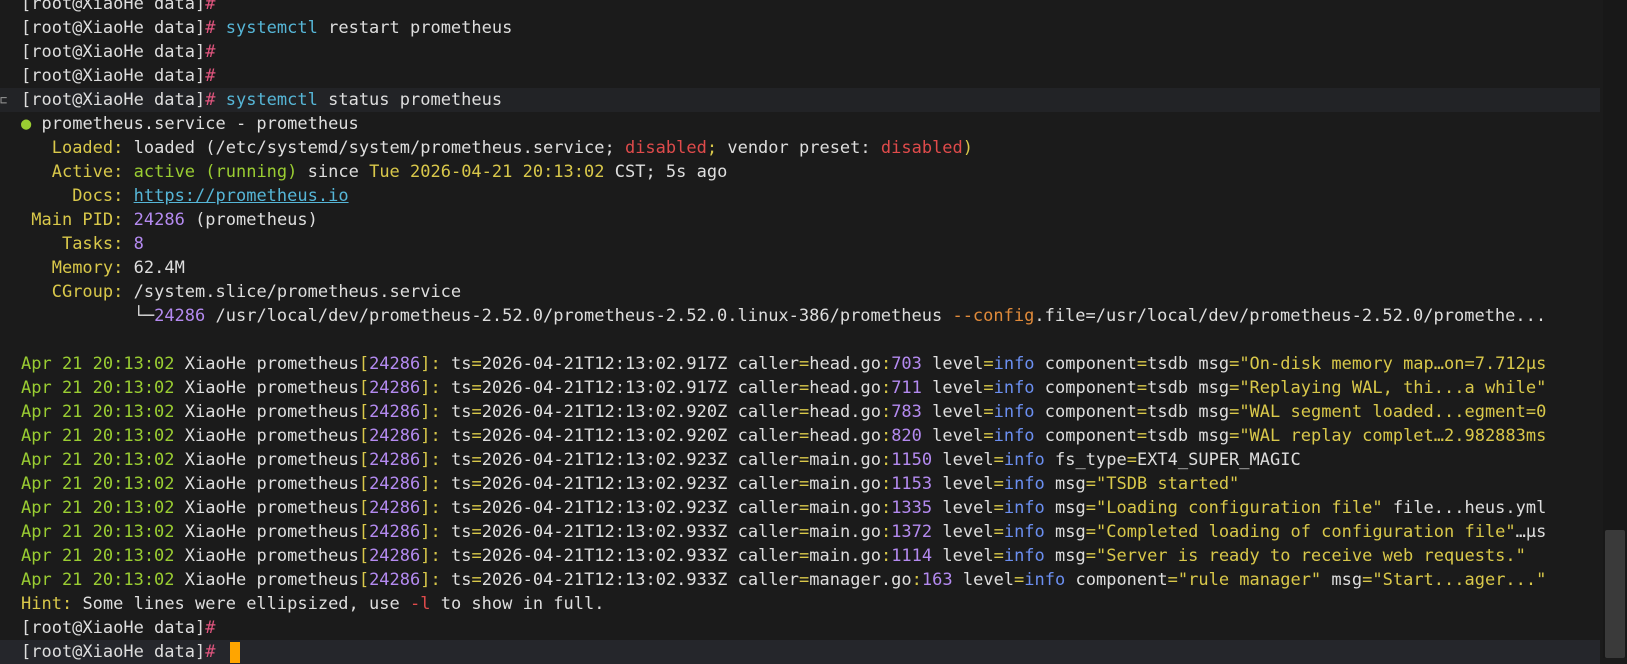 The image size is (1627, 664). Describe the element at coordinates (800, 196) in the screenshot. I see `docs-line: Docs: https://prometheus.io` at that location.